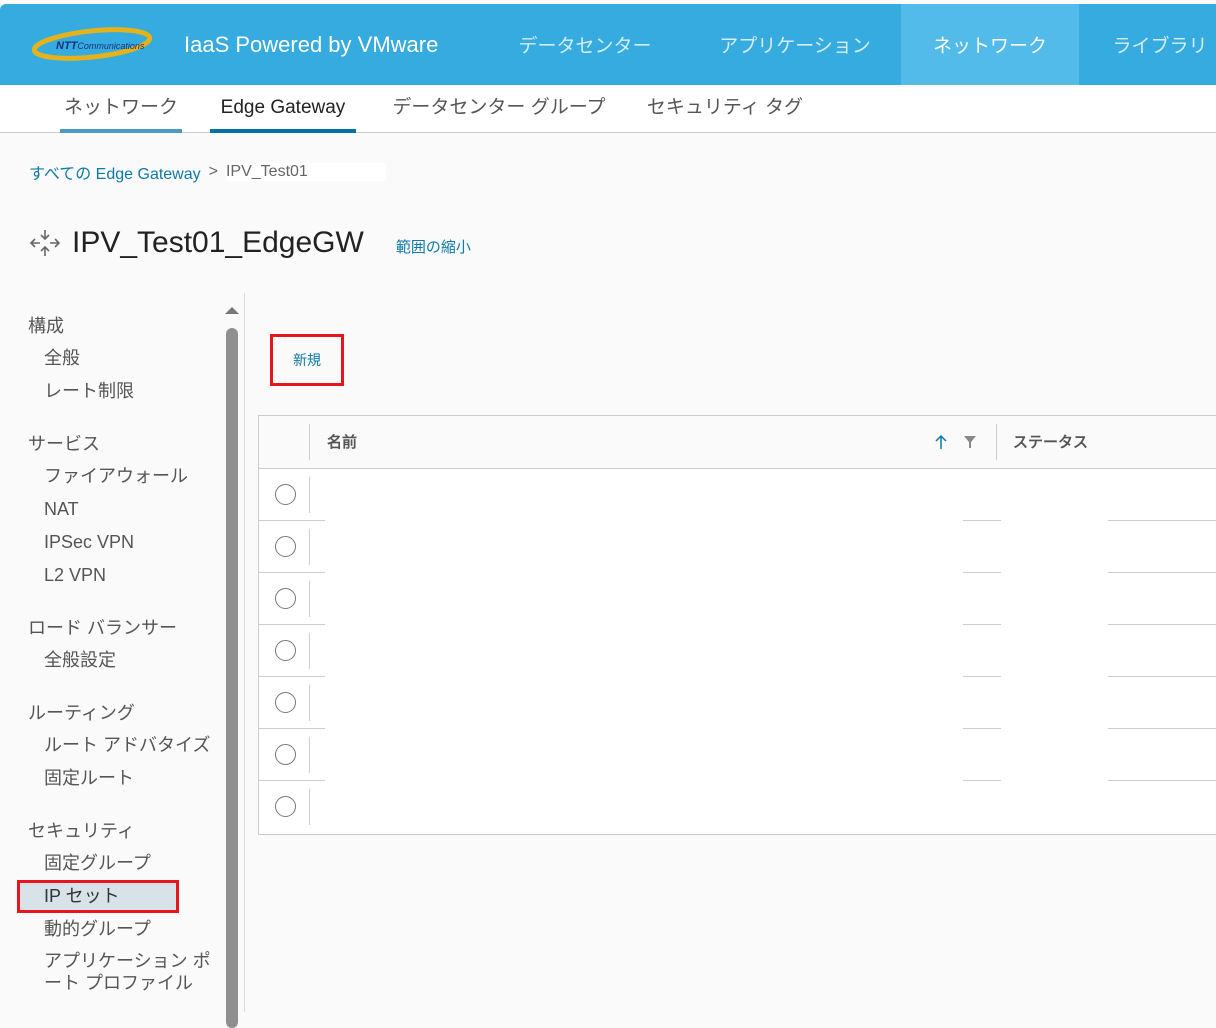 This screenshot has width=1216, height=1028. I want to click on sort-ascending-icon, so click(941, 442).